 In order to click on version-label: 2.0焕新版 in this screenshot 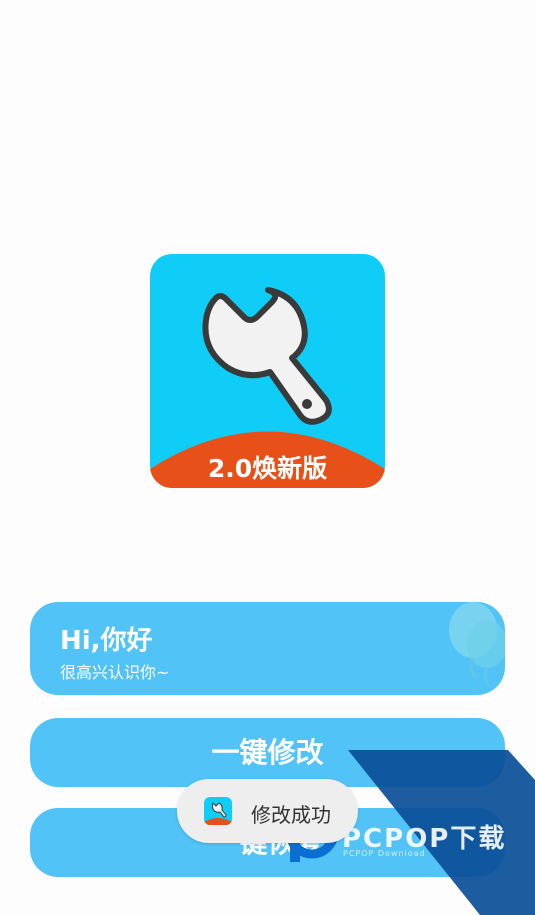, I will do `click(267, 468)`.